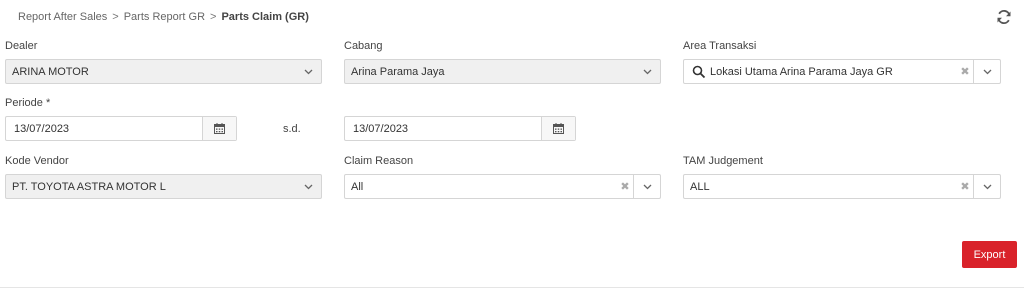 The image size is (1024, 295). What do you see at coordinates (398, 71) in the screenshot?
I see `cabang-value: Arina Parama Jaya` at bounding box center [398, 71].